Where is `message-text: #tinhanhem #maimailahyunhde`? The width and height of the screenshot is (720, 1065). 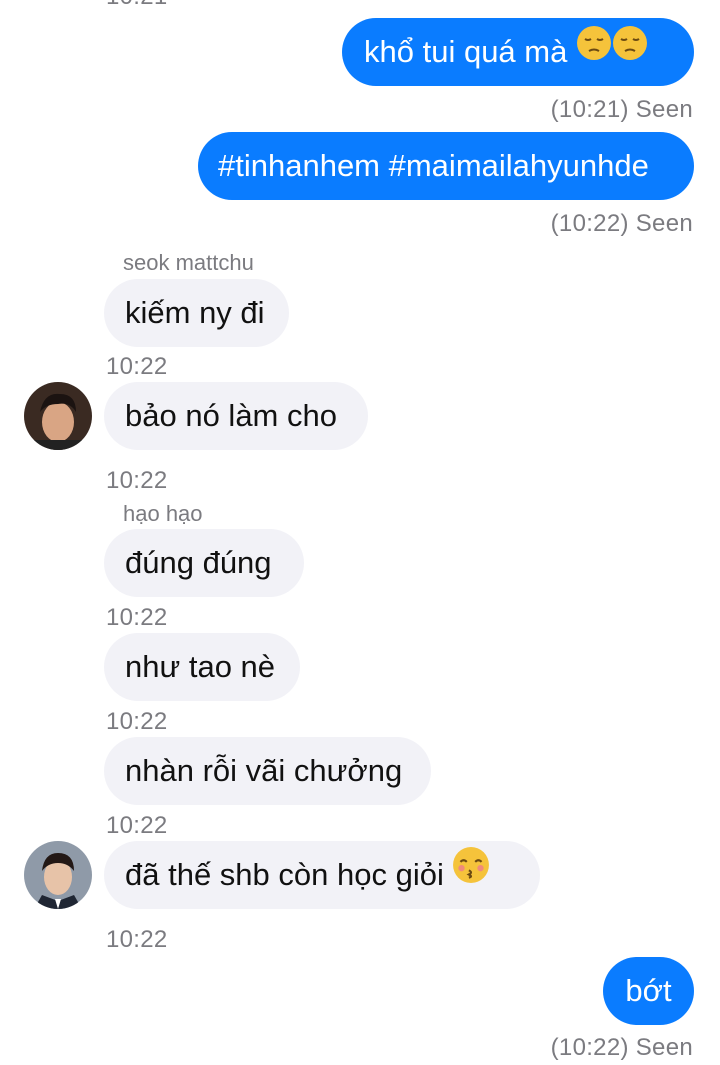
message-text: #tinhanhem #maimailahyunhde is located at coordinates (433, 165).